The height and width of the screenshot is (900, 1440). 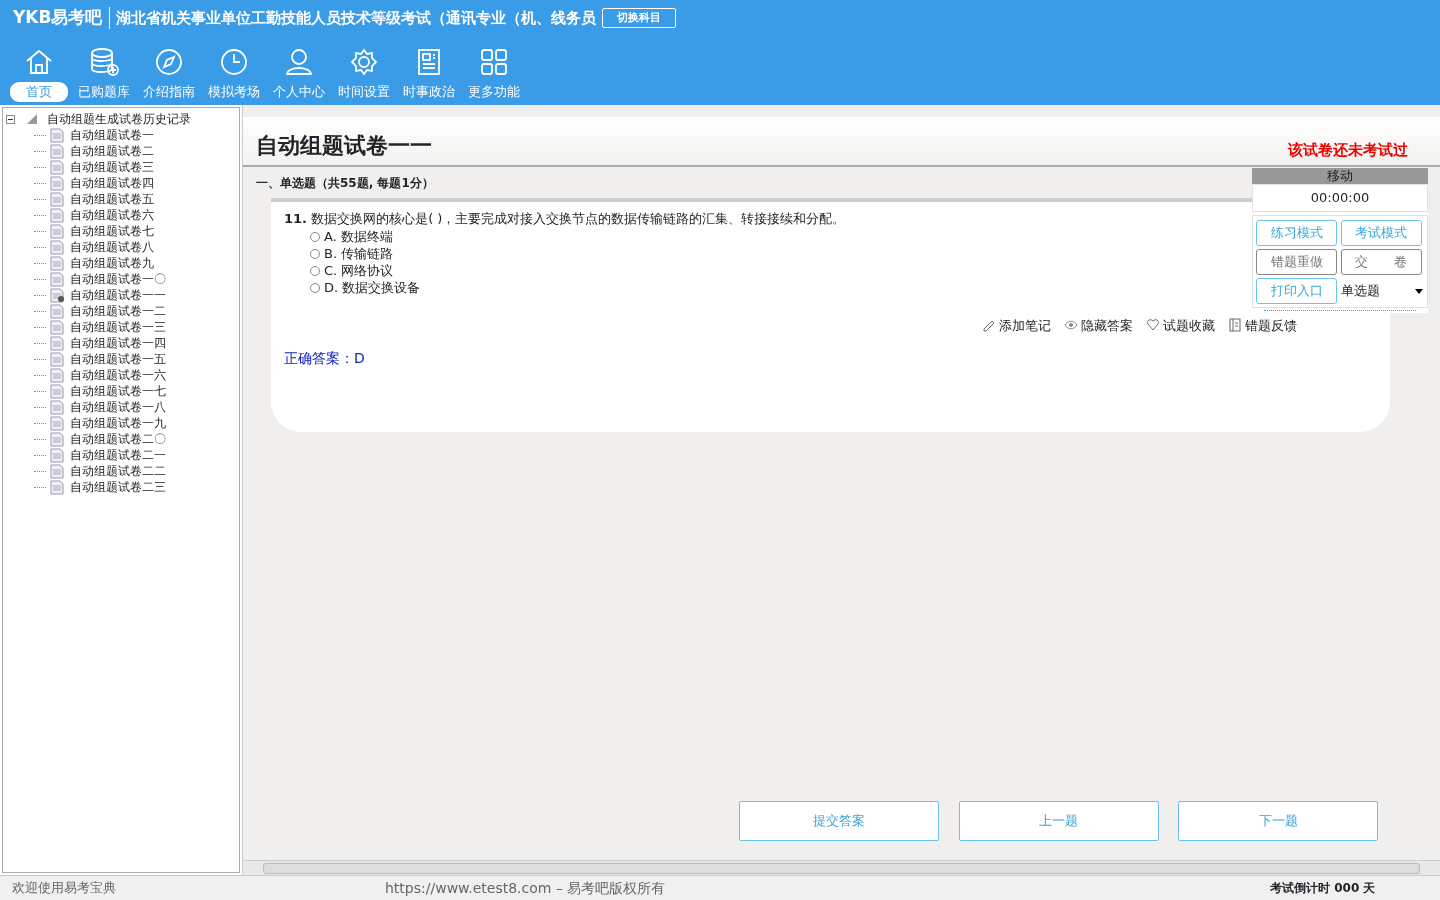 I want to click on grid-icon, so click(x=494, y=62).